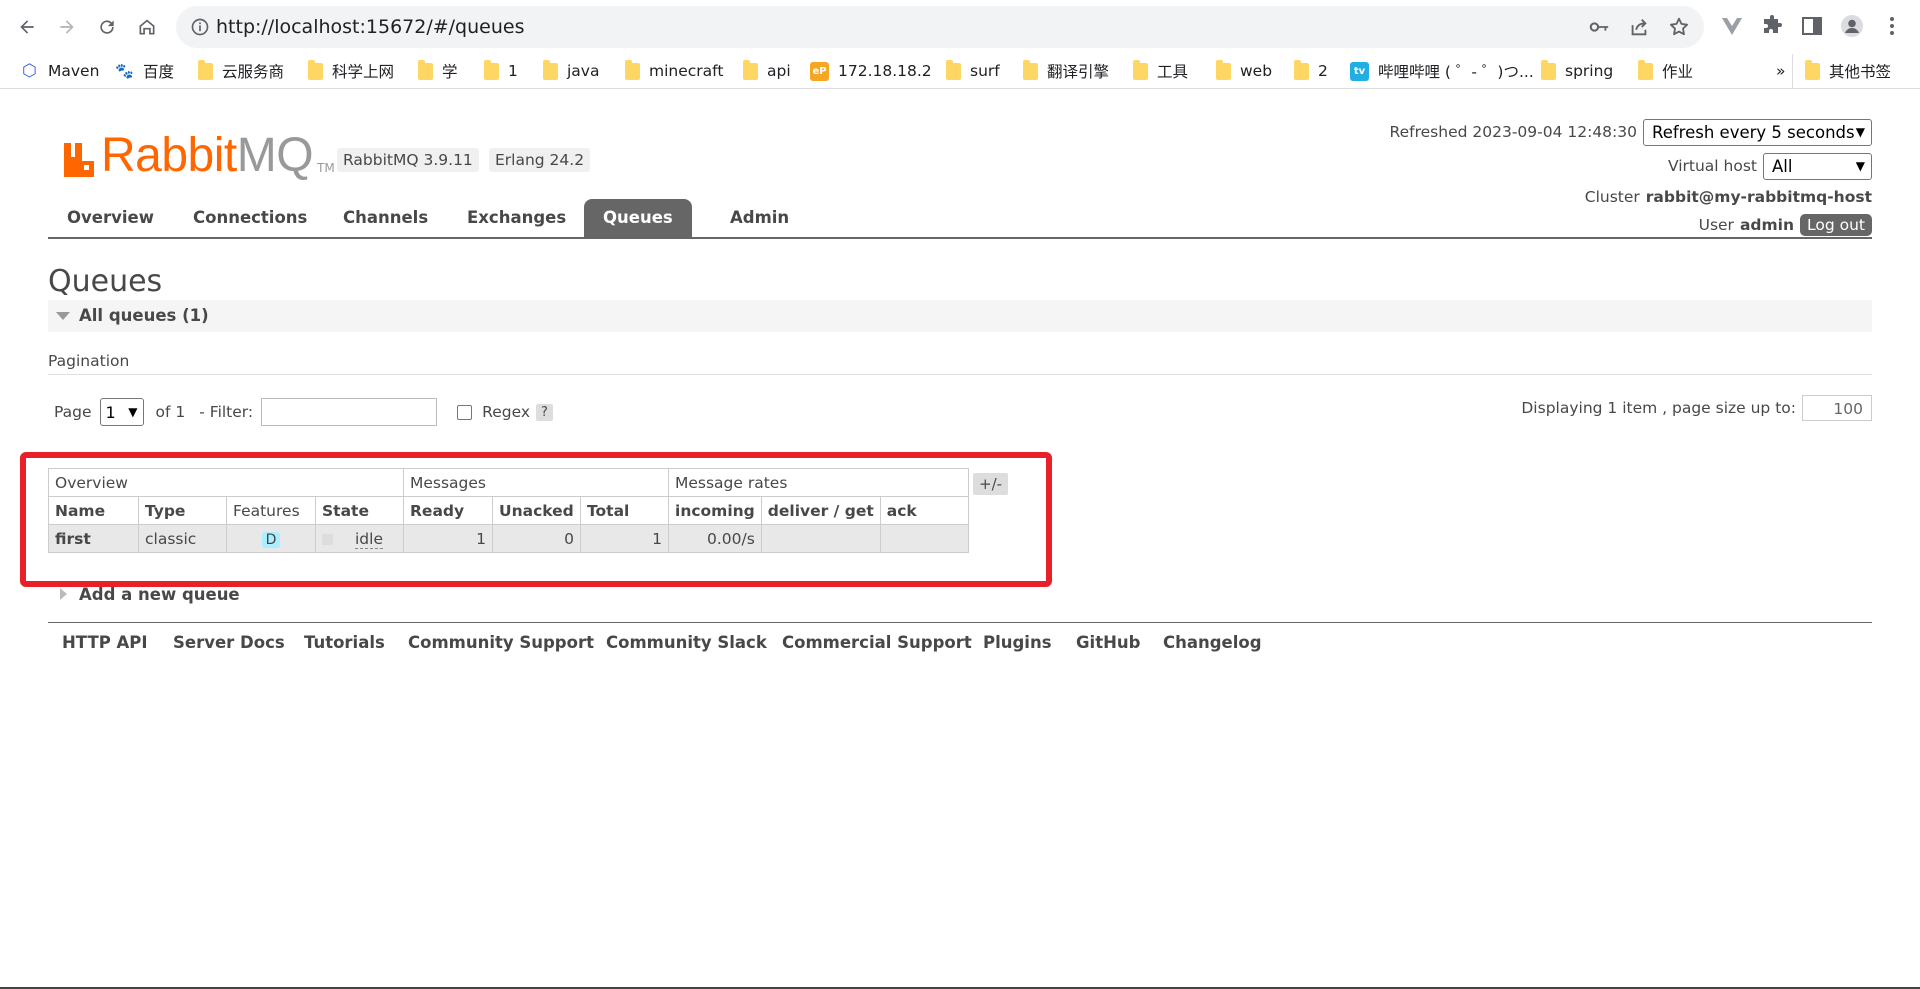 The height and width of the screenshot is (989, 1920). I want to click on info-icon, so click(200, 27).